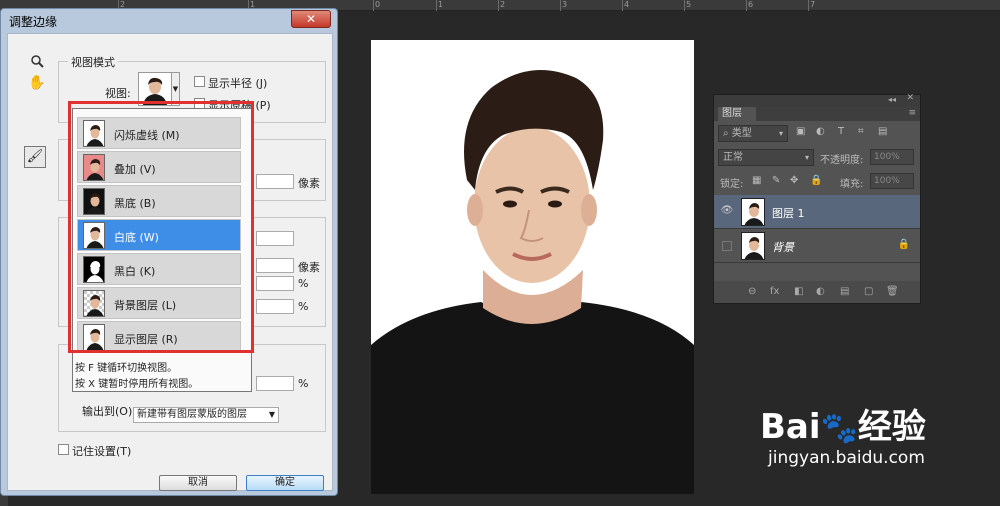 Image resolution: width=1000 pixels, height=506 pixels. I want to click on blend-mode-value: 正常, so click(733, 157).